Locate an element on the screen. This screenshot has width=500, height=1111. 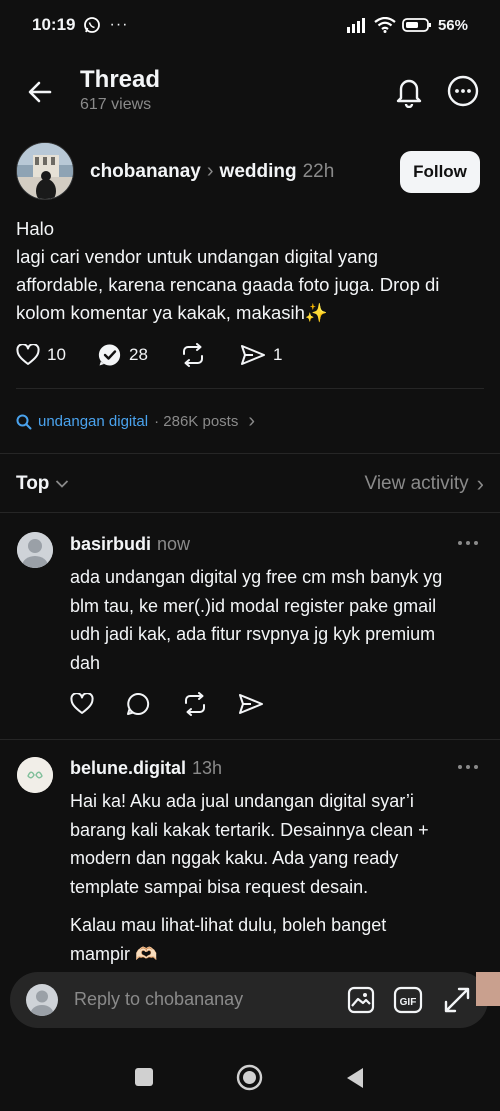
bell-icon is located at coordinates (409, 91).